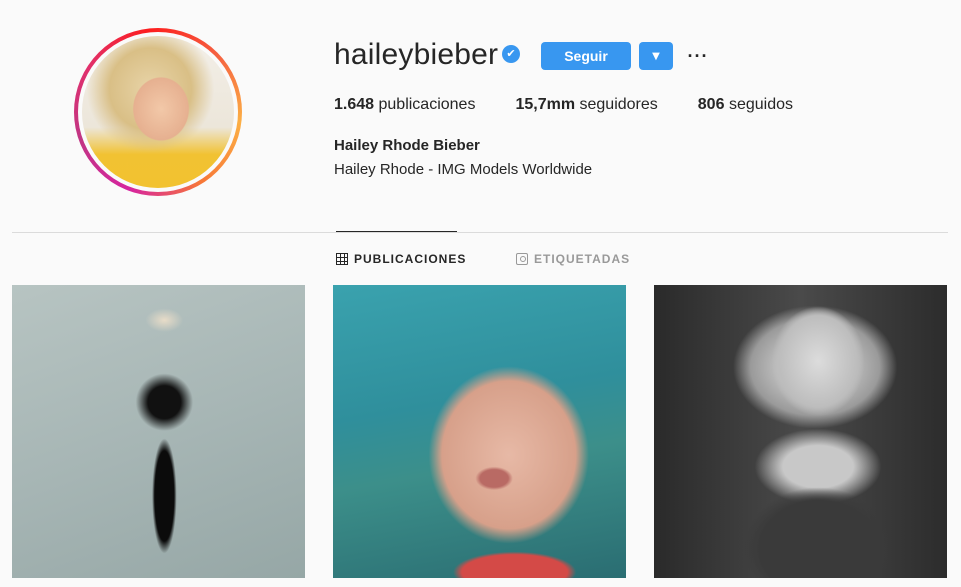 The image size is (961, 587). I want to click on active-tab-indicator, so click(396, 231).